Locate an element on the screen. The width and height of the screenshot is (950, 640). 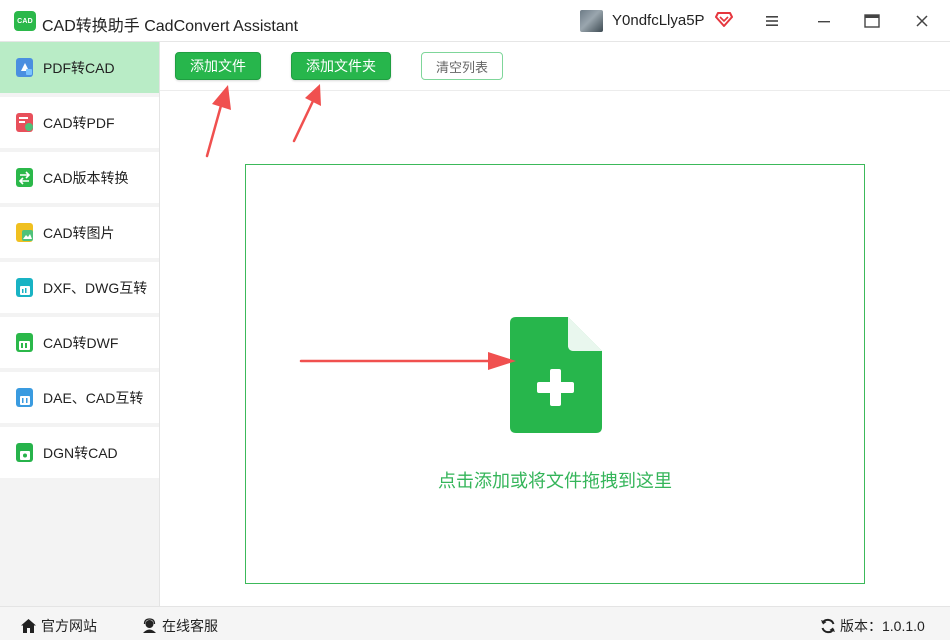
sidebar-item-label: CAD版本转换 is located at coordinates (86, 177).